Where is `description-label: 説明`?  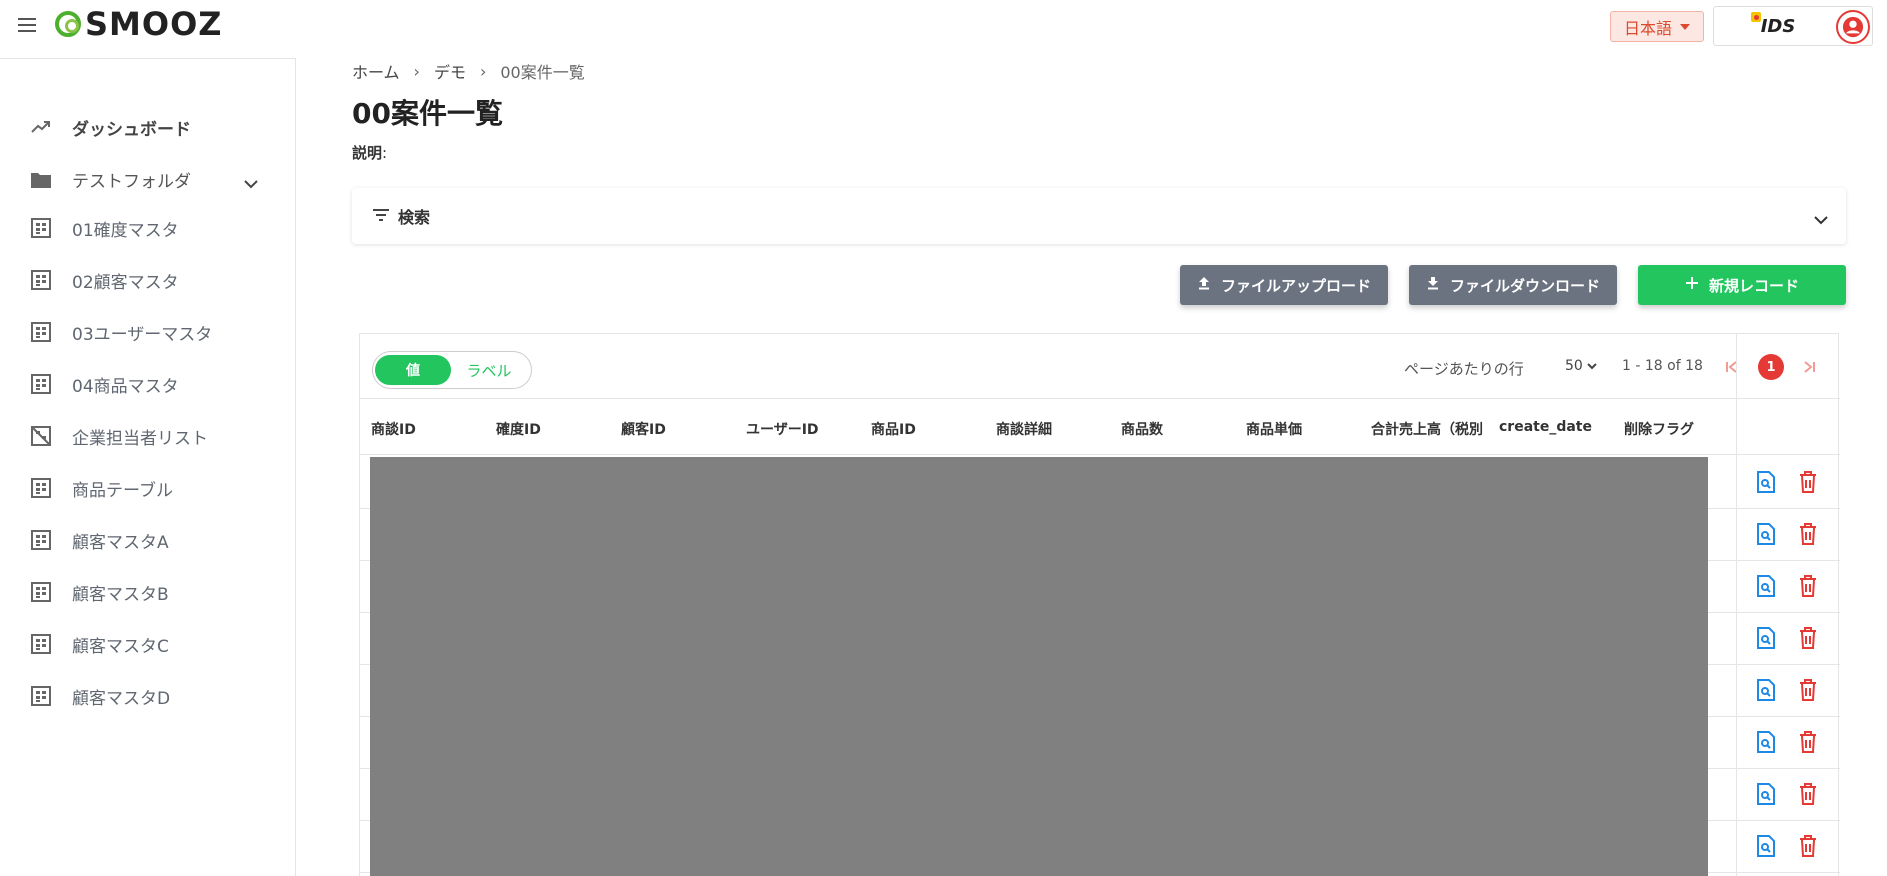
description-label: 説明 is located at coordinates (367, 153).